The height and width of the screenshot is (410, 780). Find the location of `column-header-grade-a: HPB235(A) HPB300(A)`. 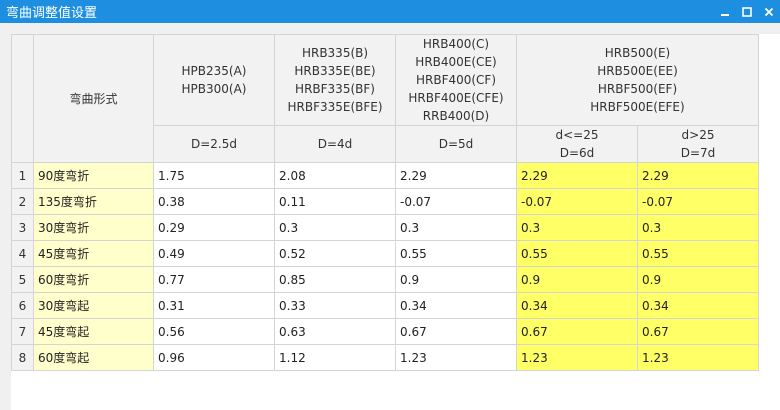

column-header-grade-a: HPB235(A) HPB300(A) is located at coordinates (214, 80).